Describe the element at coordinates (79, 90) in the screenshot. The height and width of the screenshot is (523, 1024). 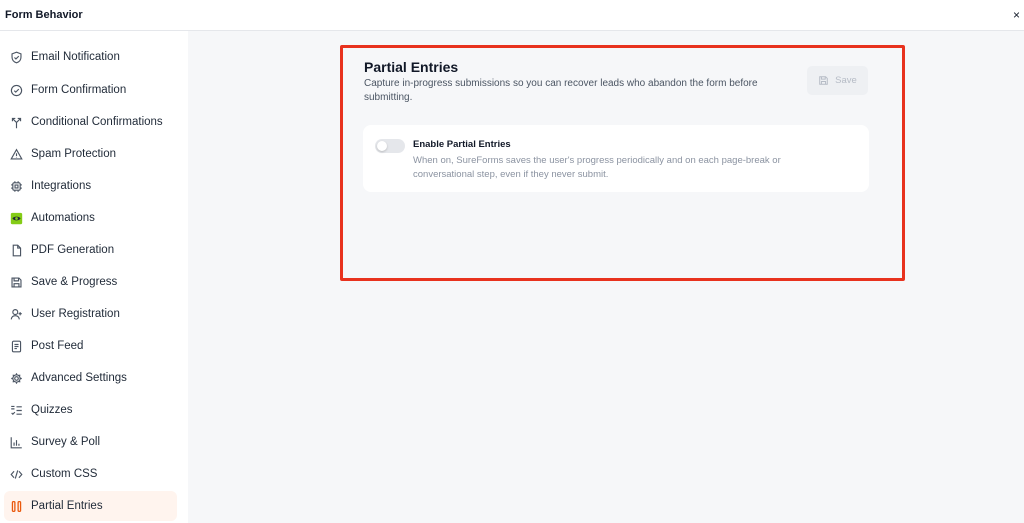
I see `sidebar-item-label: Form Confirmation` at that location.